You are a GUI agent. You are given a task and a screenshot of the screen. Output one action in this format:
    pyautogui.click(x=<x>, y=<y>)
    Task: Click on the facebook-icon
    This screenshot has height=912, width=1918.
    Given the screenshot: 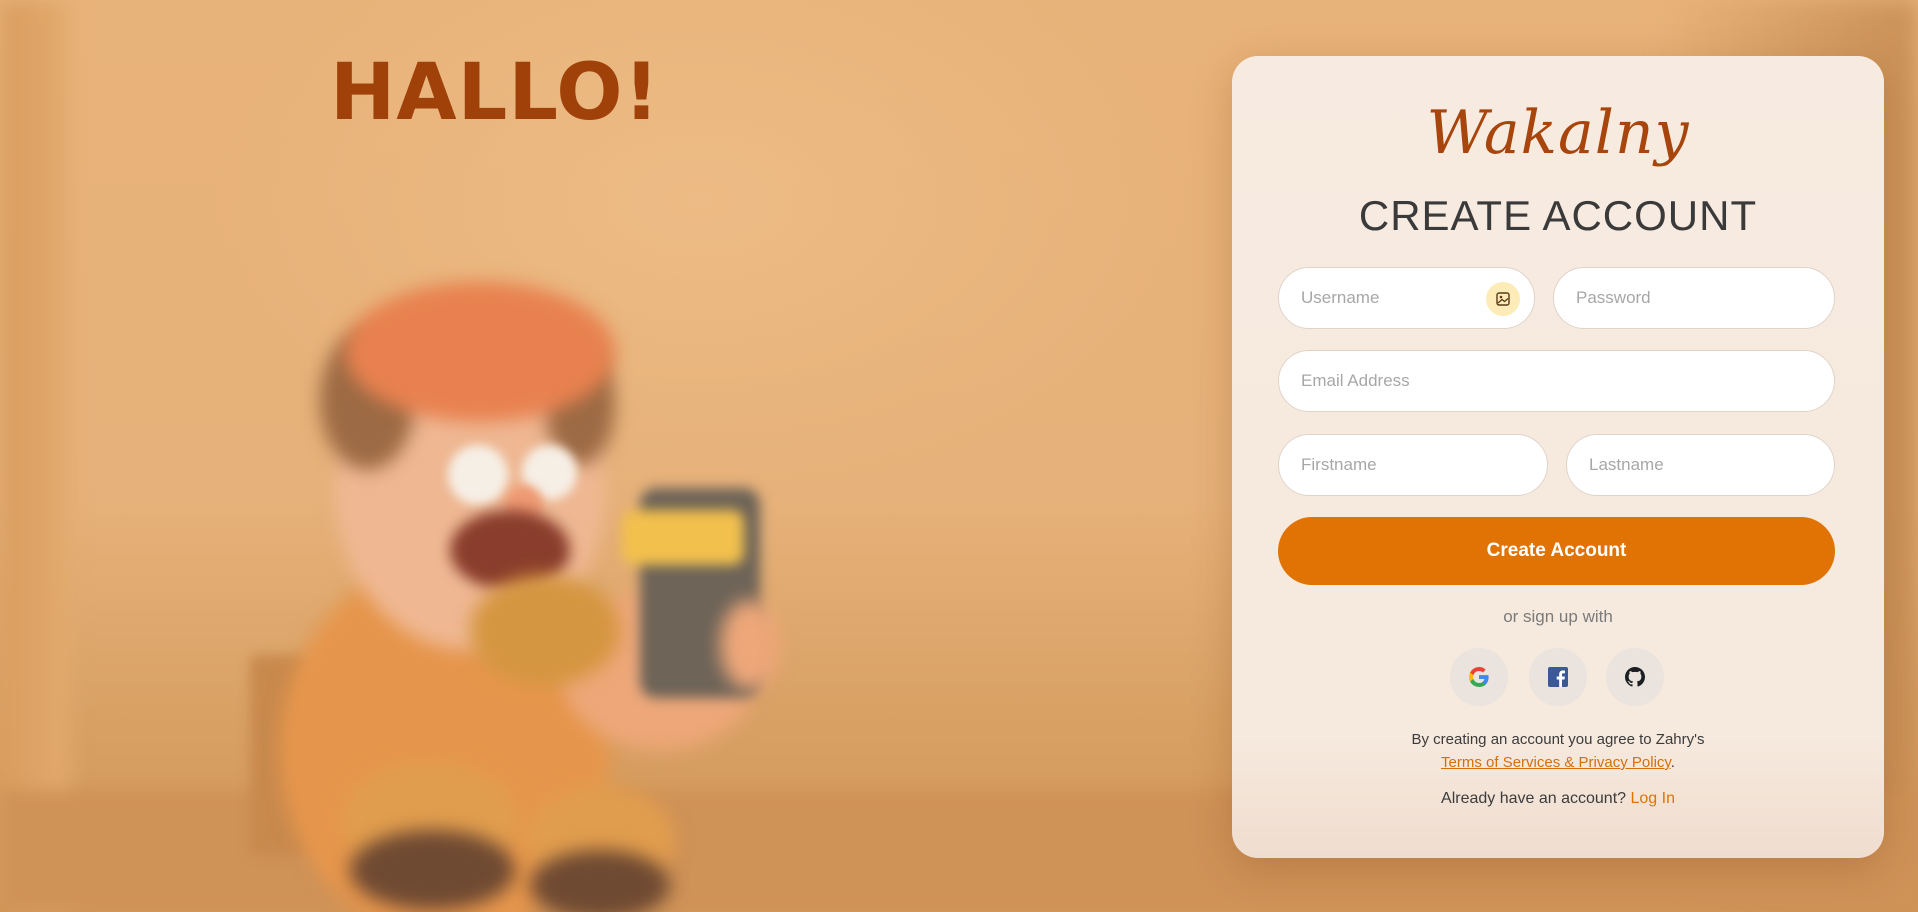 What is the action you would take?
    pyautogui.click(x=1558, y=677)
    